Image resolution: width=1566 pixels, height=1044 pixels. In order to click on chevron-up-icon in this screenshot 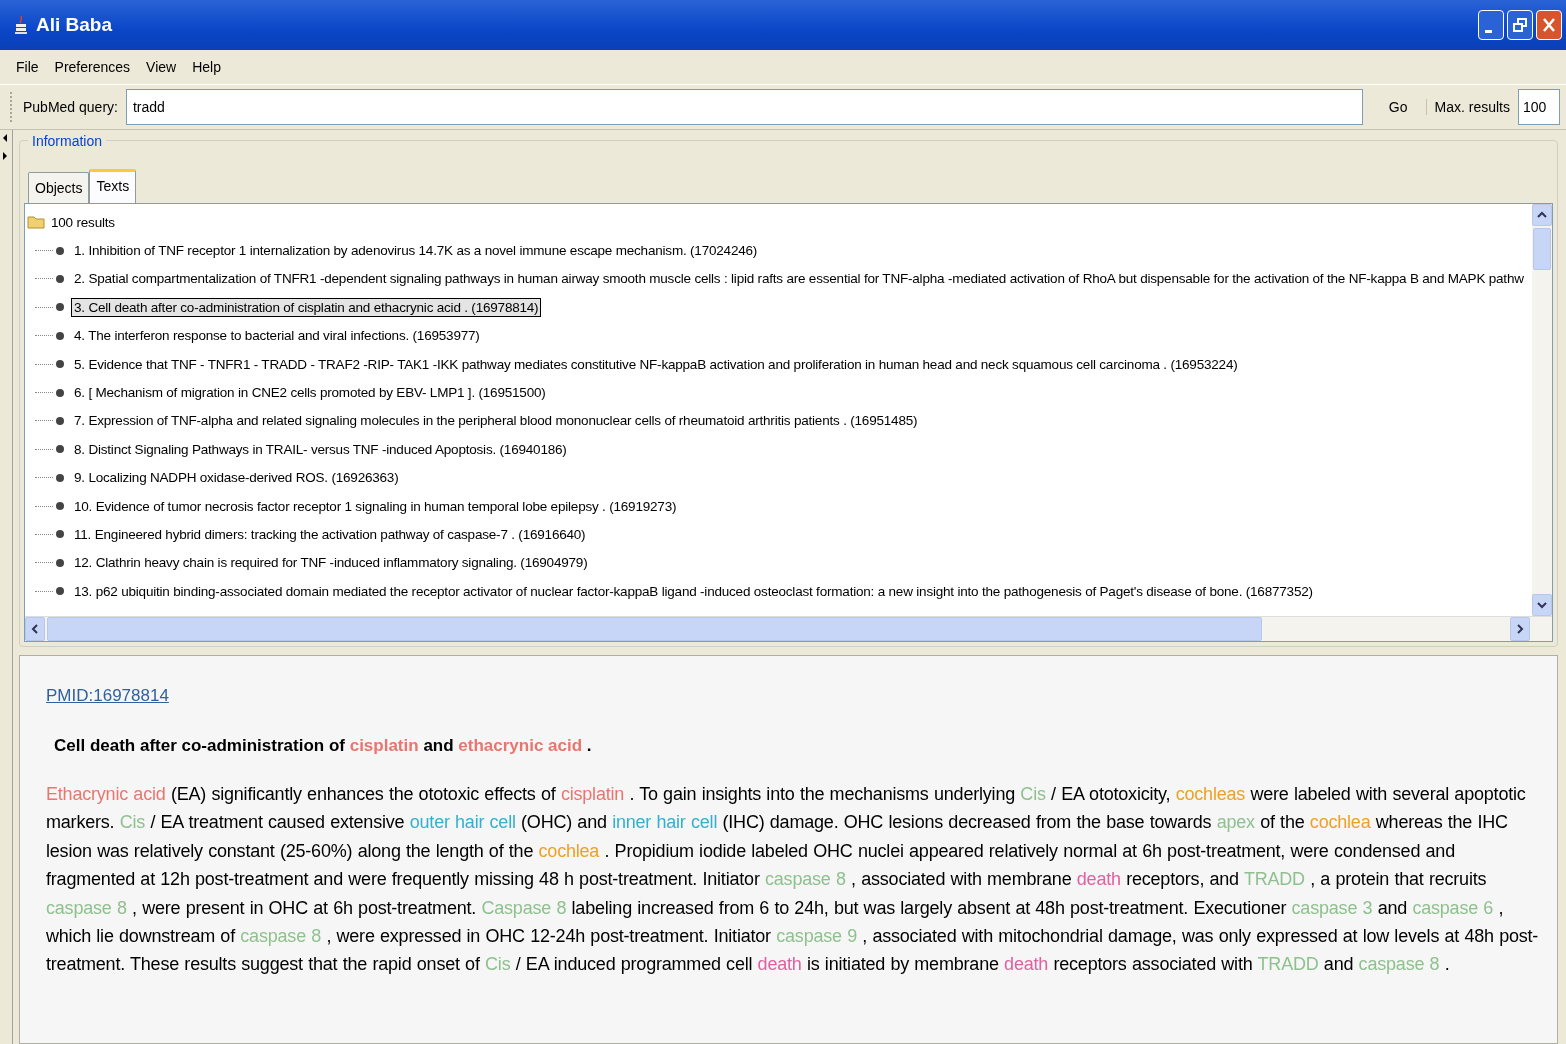, I will do `click(1542, 215)`.